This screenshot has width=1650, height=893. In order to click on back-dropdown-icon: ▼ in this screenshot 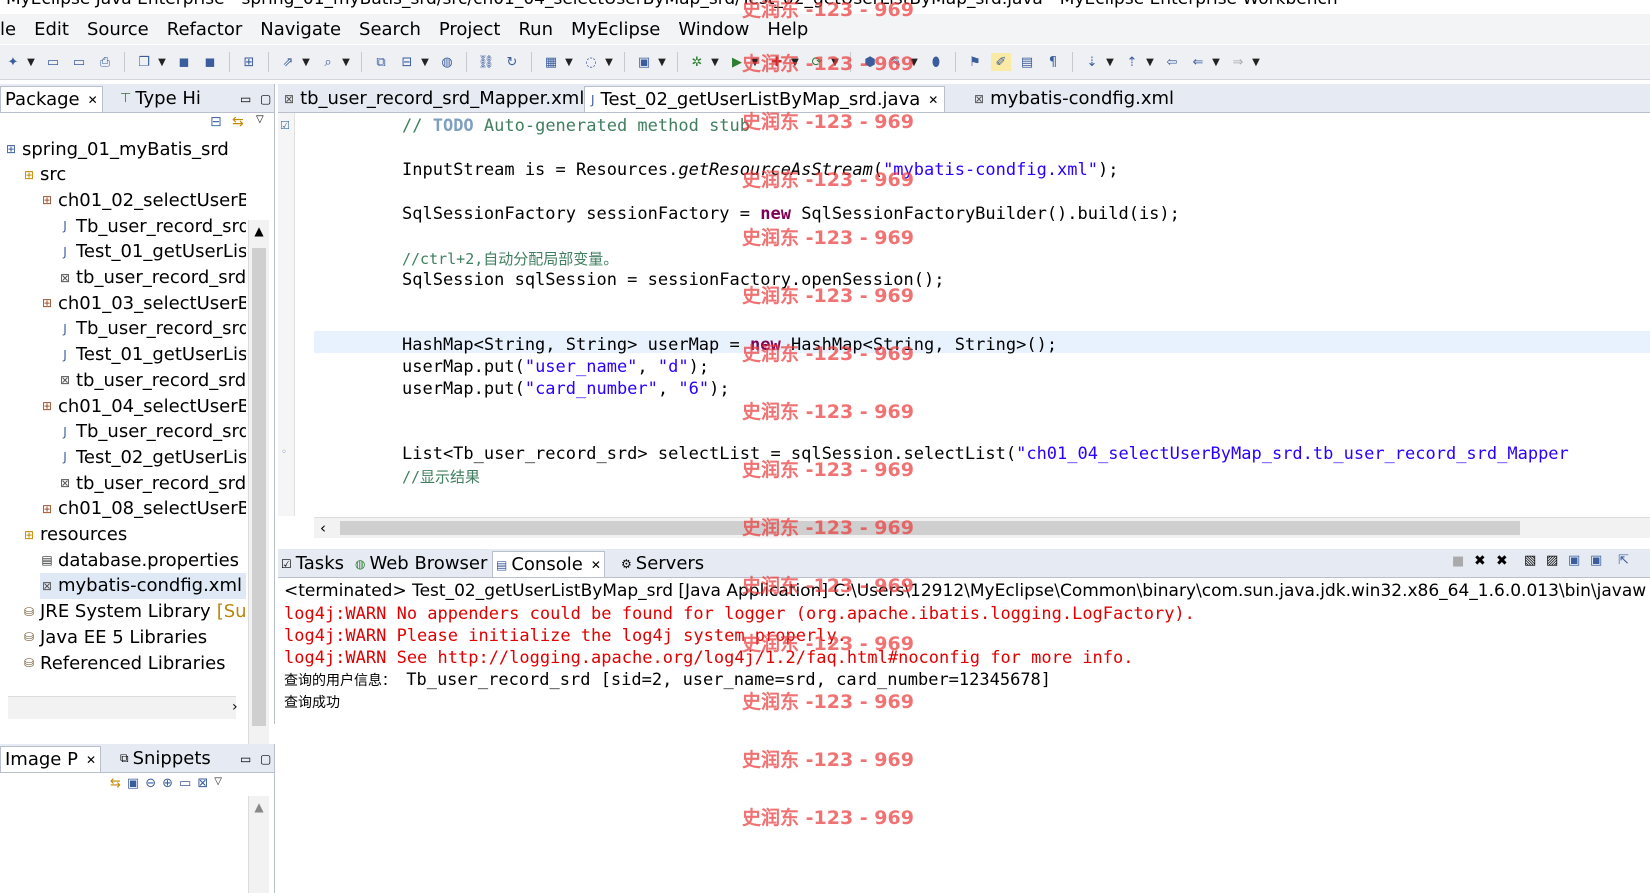, I will do `click(1216, 62)`.